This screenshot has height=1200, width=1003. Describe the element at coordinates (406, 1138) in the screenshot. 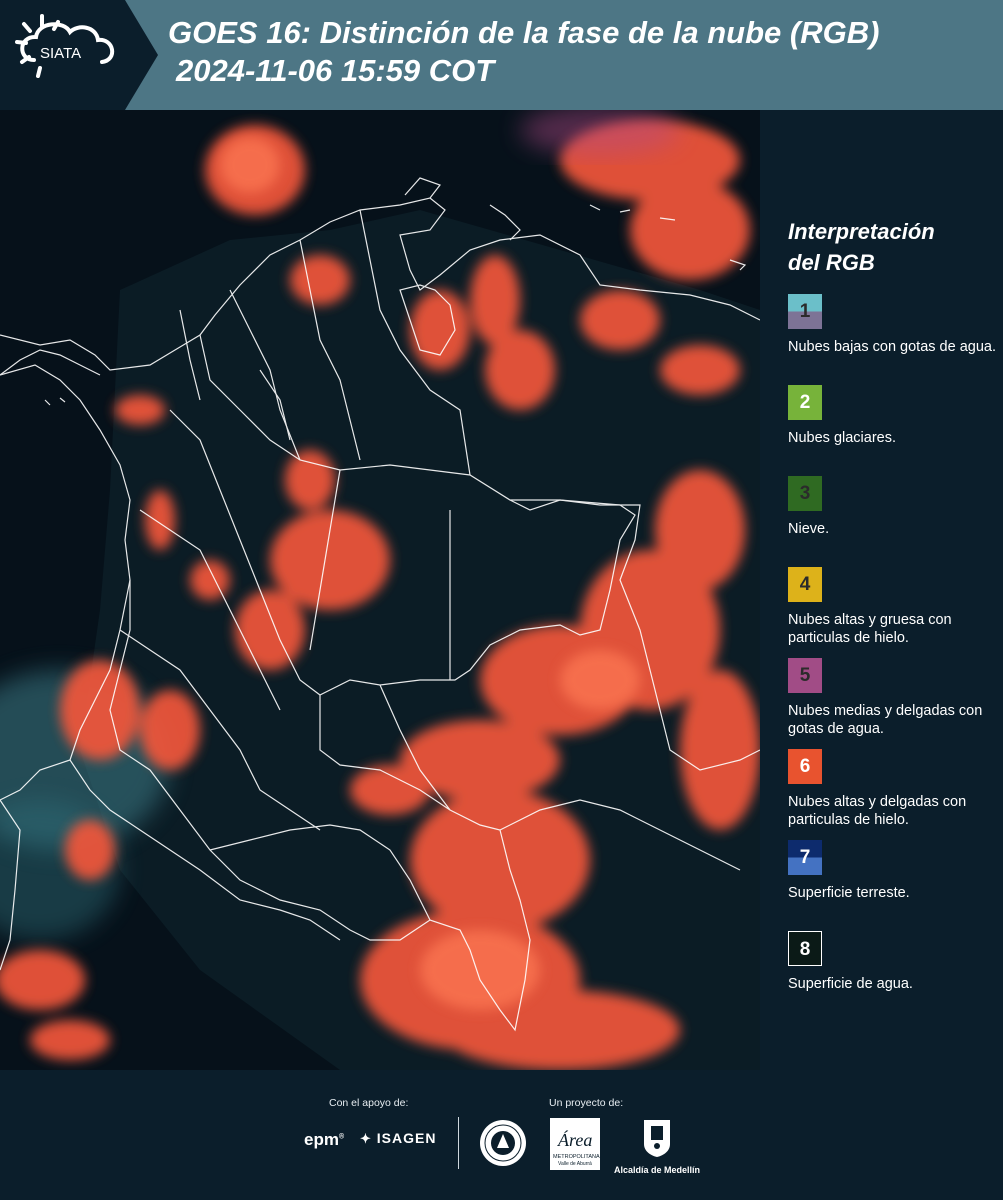

I see `isagen-logo-text: ISAGEN` at that location.